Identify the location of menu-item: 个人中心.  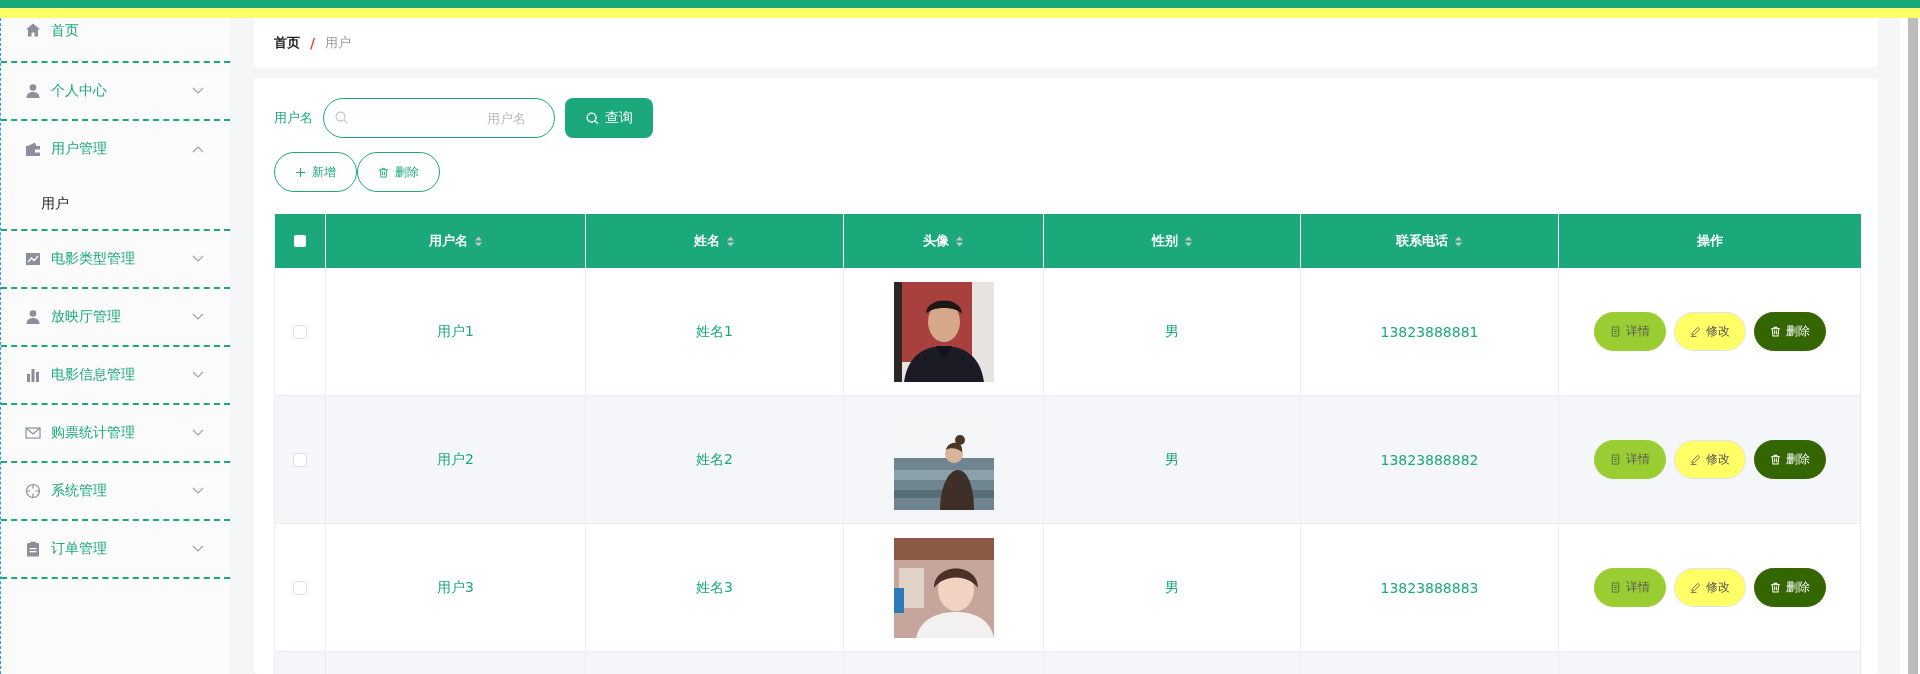
(115, 91).